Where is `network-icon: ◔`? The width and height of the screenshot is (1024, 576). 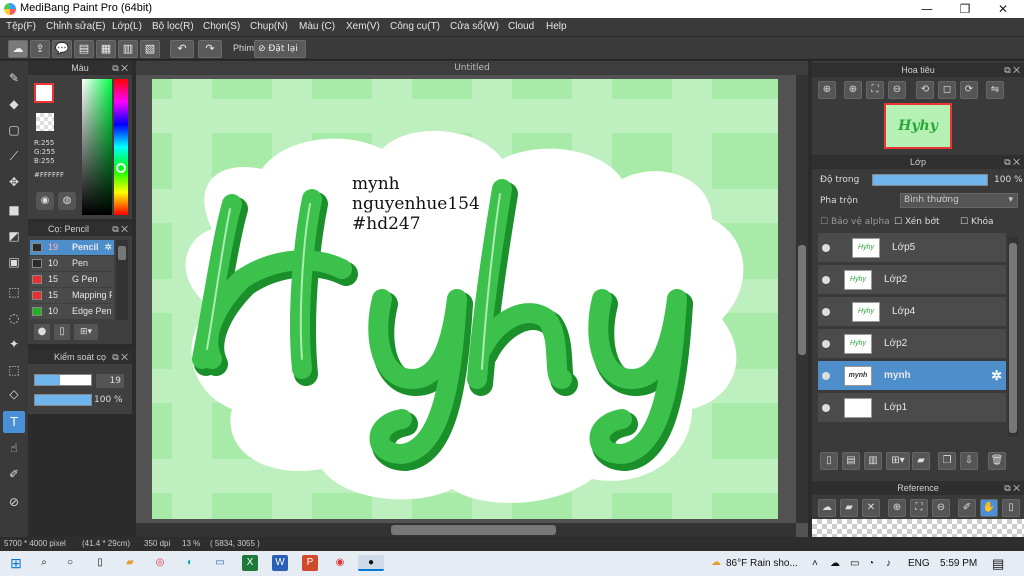
network-icon: ◔ is located at coordinates (871, 563).